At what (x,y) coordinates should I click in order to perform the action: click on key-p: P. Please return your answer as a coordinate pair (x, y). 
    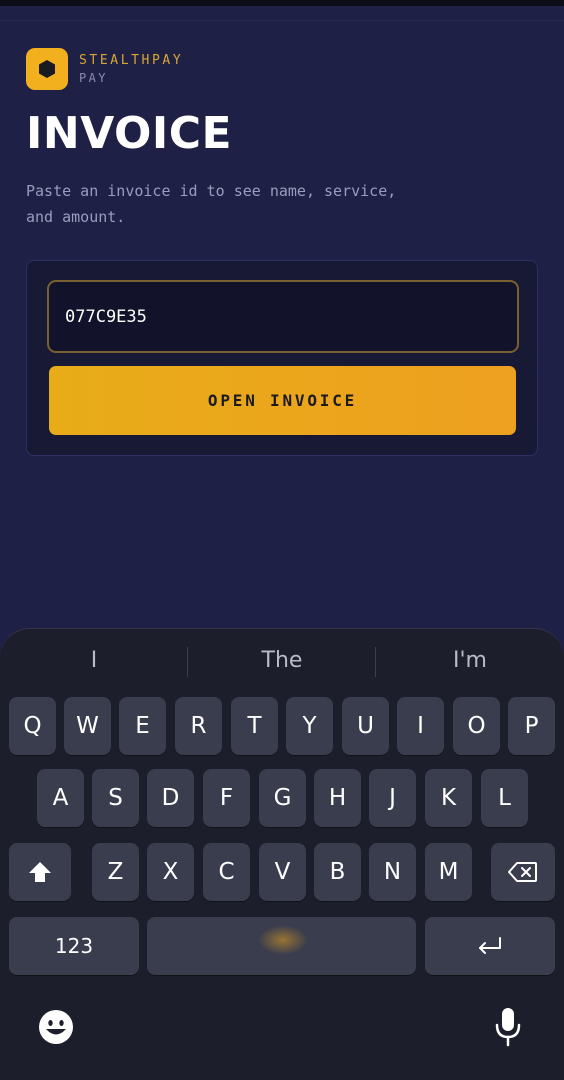
    Looking at the image, I should click on (531, 726).